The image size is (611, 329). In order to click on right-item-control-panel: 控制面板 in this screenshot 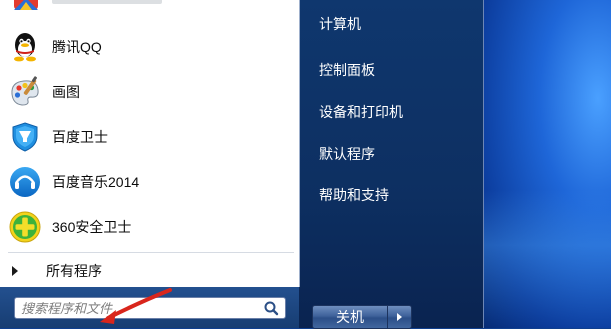, I will do `click(392, 70)`.